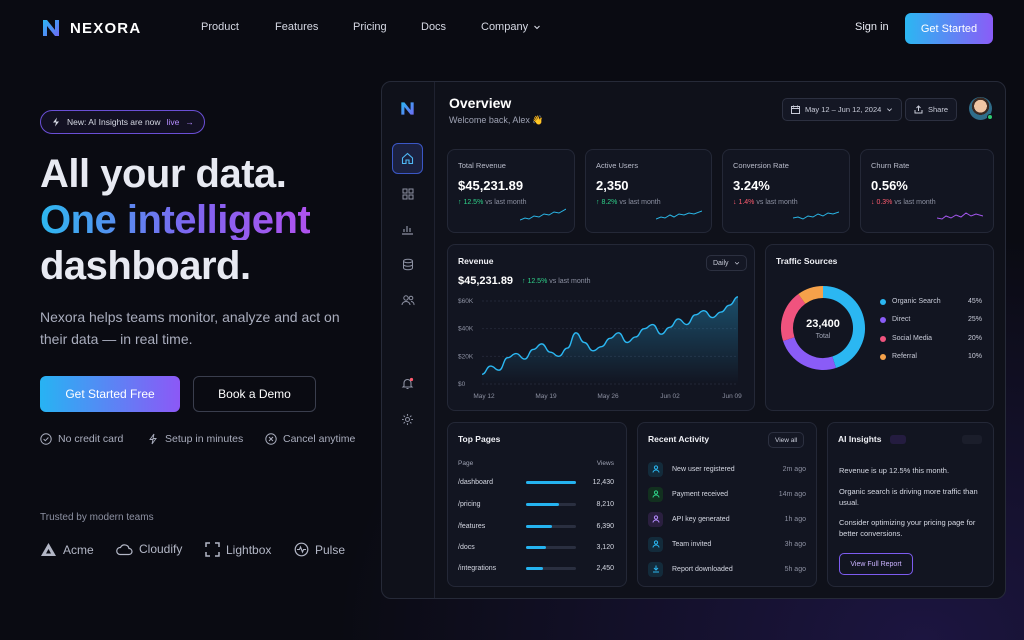 This screenshot has width=1024, height=640. Describe the element at coordinates (842, 109) in the screenshot. I see `date-range-picker: May 12 – Jun 12, 2024` at that location.